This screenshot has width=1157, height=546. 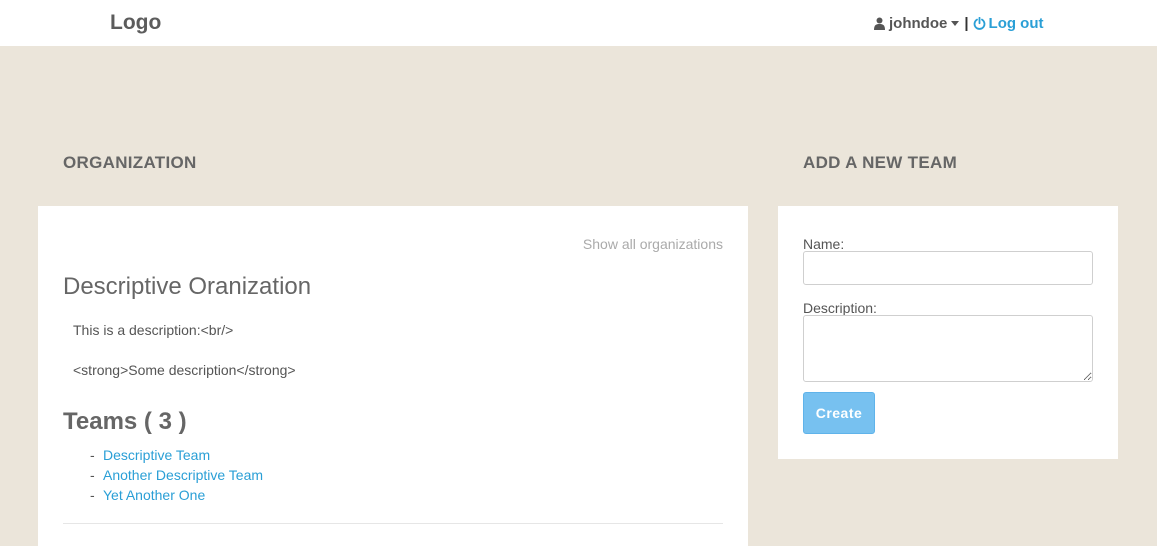 What do you see at coordinates (156, 455) in the screenshot?
I see `team-link: Descriptive Team` at bounding box center [156, 455].